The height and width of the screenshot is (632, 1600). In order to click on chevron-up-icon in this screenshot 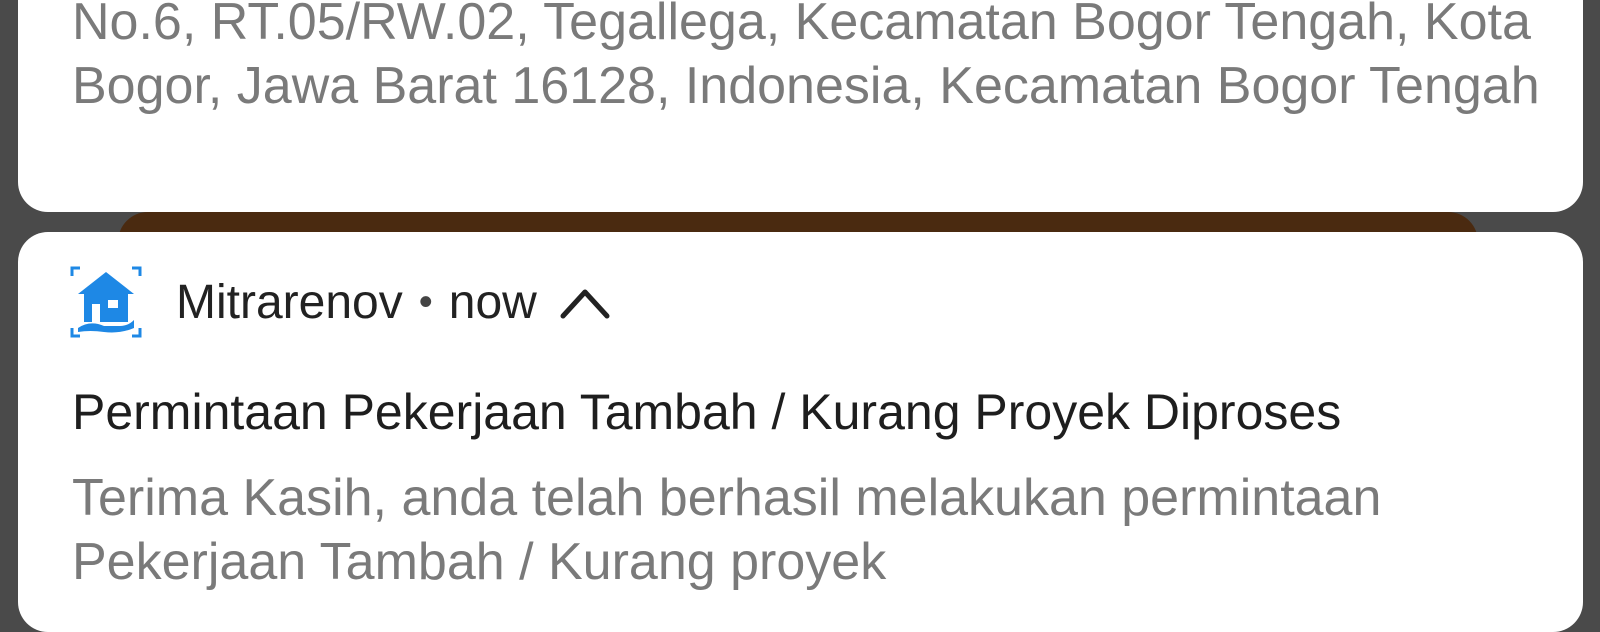, I will do `click(585, 302)`.